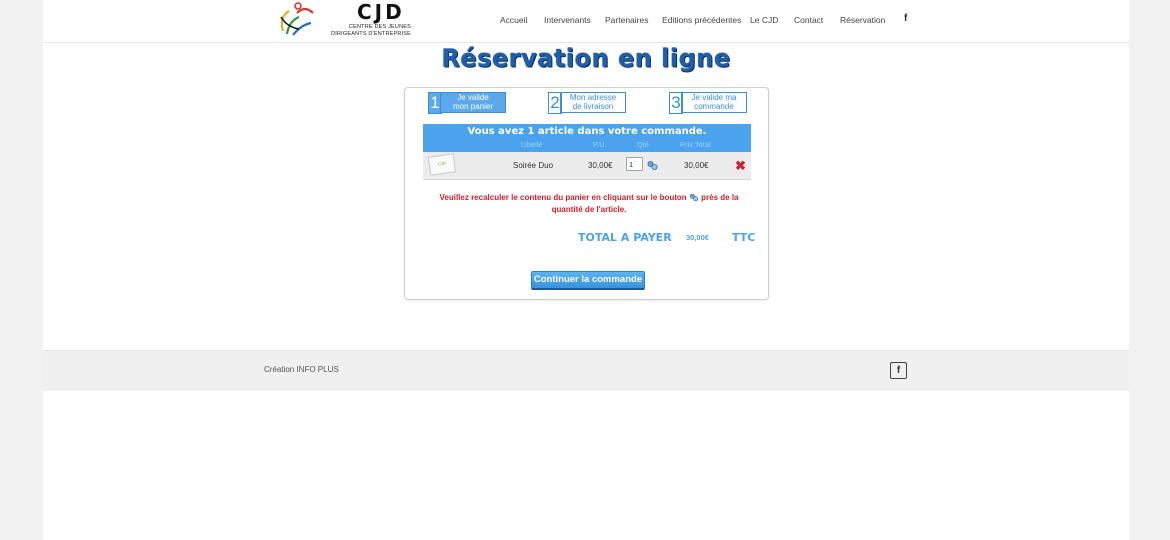 This screenshot has width=1170, height=540. What do you see at coordinates (695, 144) in the screenshot?
I see `column-header-prix-total: Prix Total` at bounding box center [695, 144].